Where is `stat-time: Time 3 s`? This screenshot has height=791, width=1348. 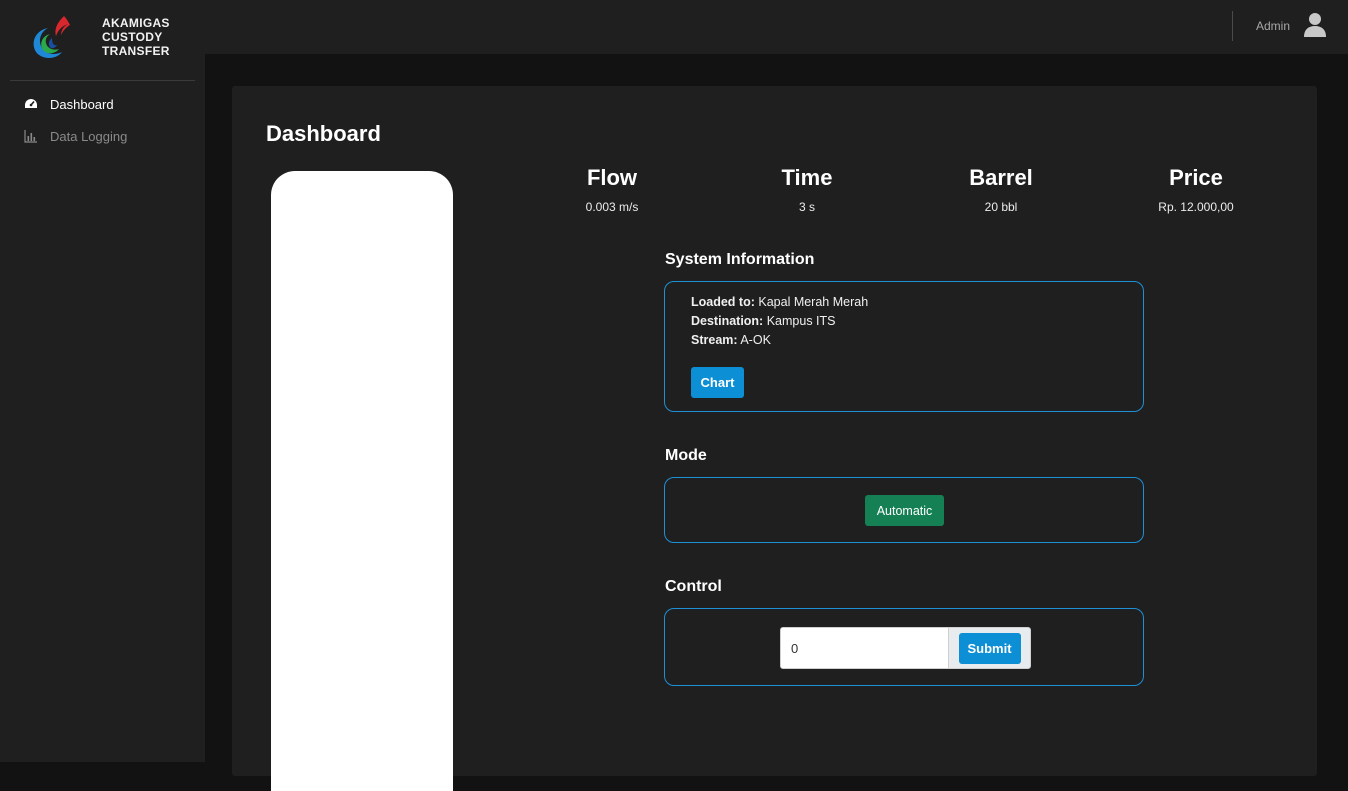 stat-time: Time 3 s is located at coordinates (807, 189).